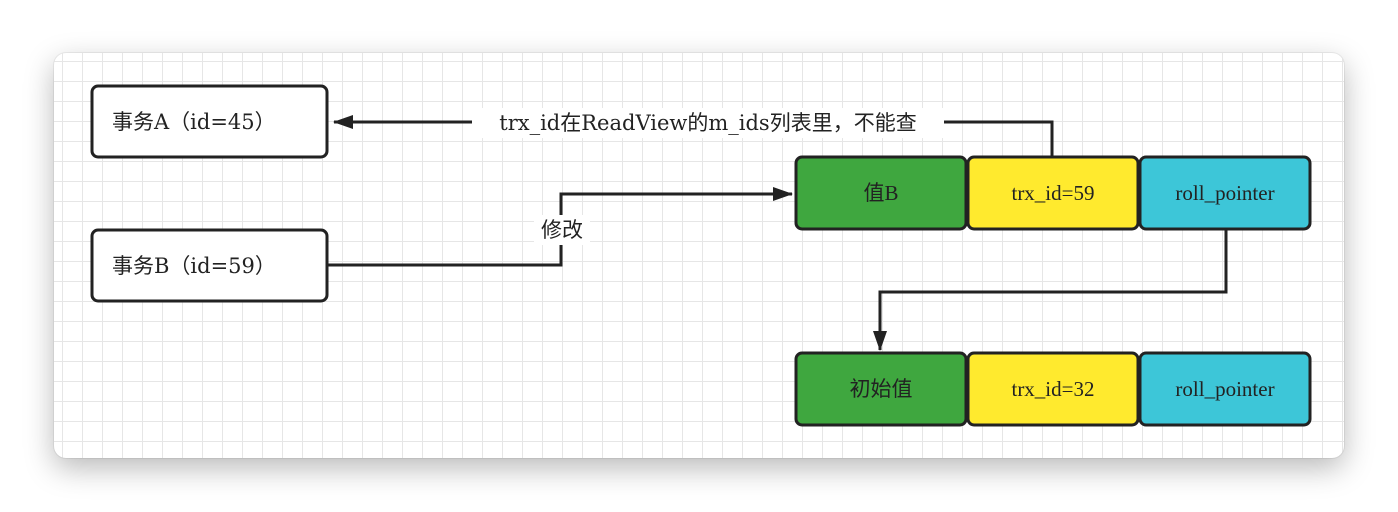 The height and width of the screenshot is (512, 1398). I want to click on transaction-b-label: 事务B（id=59）, so click(194, 266).